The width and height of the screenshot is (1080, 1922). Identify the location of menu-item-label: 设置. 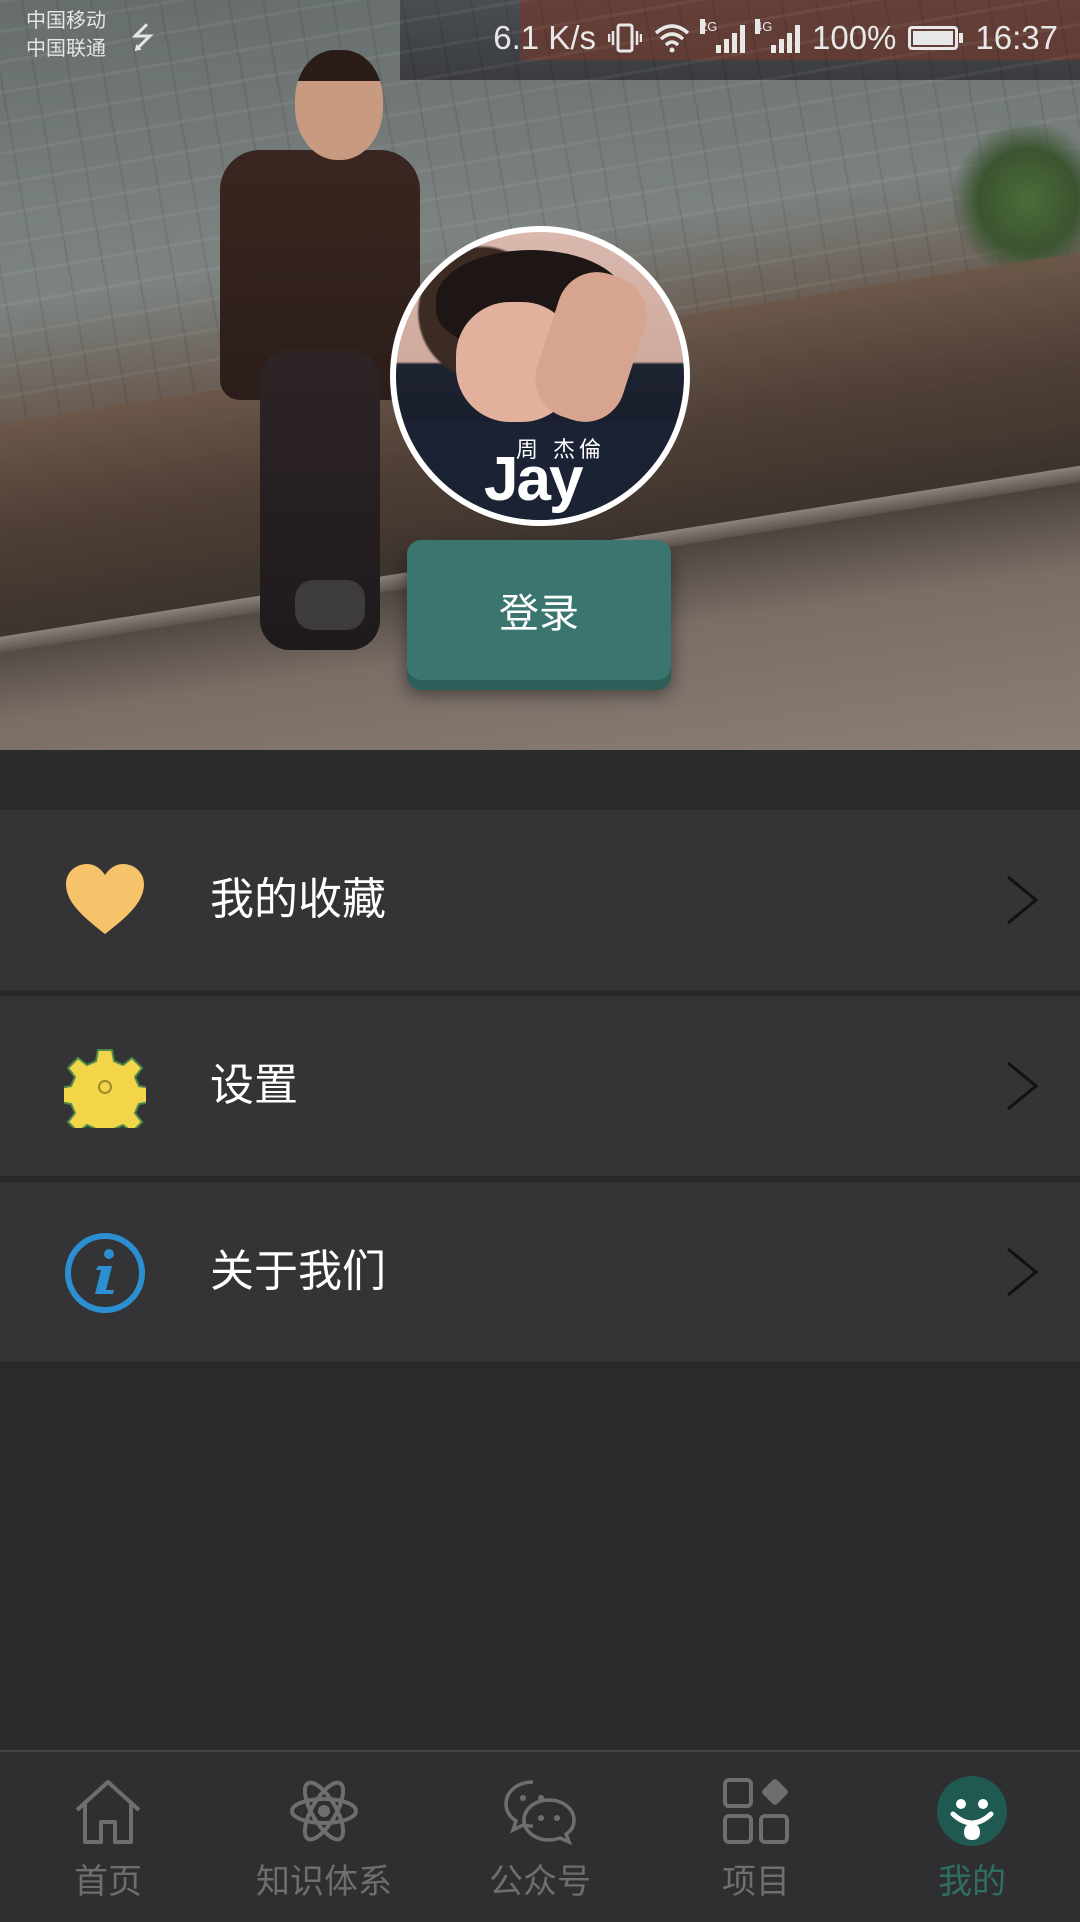
(254, 1085).